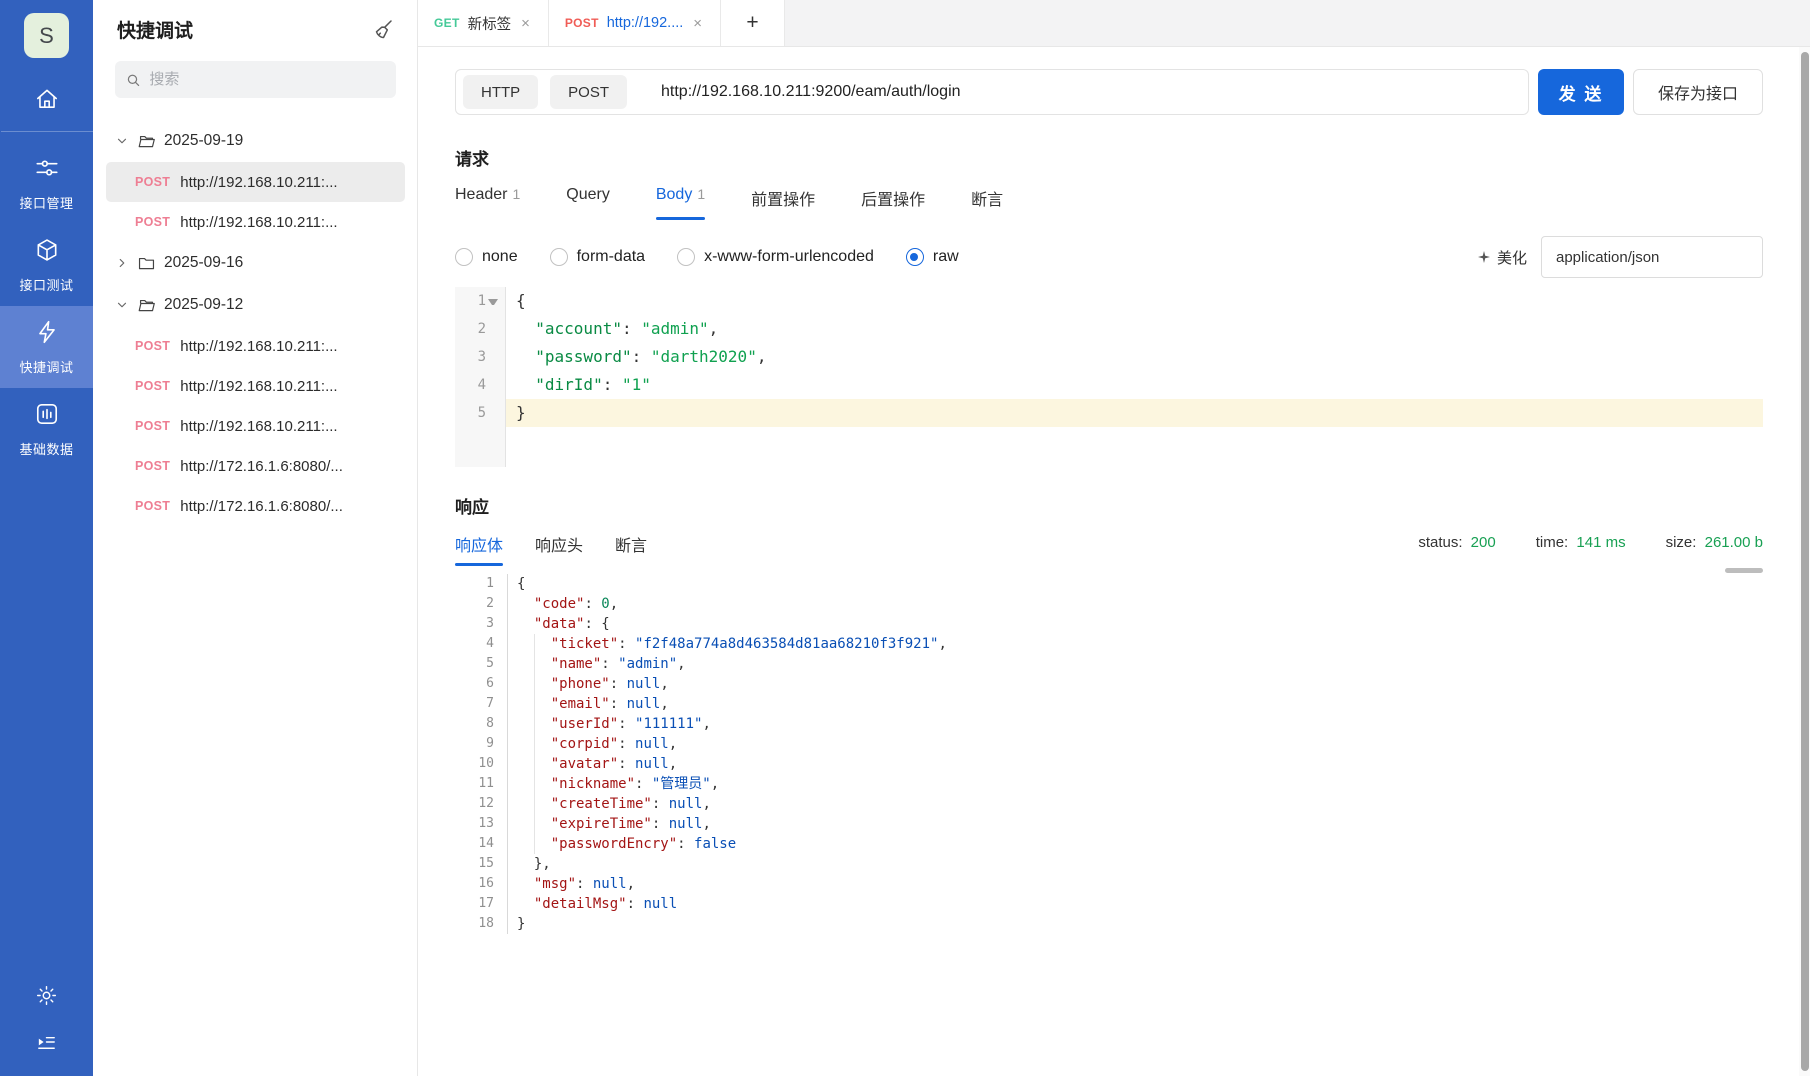  Describe the element at coordinates (46, 35) in the screenshot. I see `app-logo: S` at that location.